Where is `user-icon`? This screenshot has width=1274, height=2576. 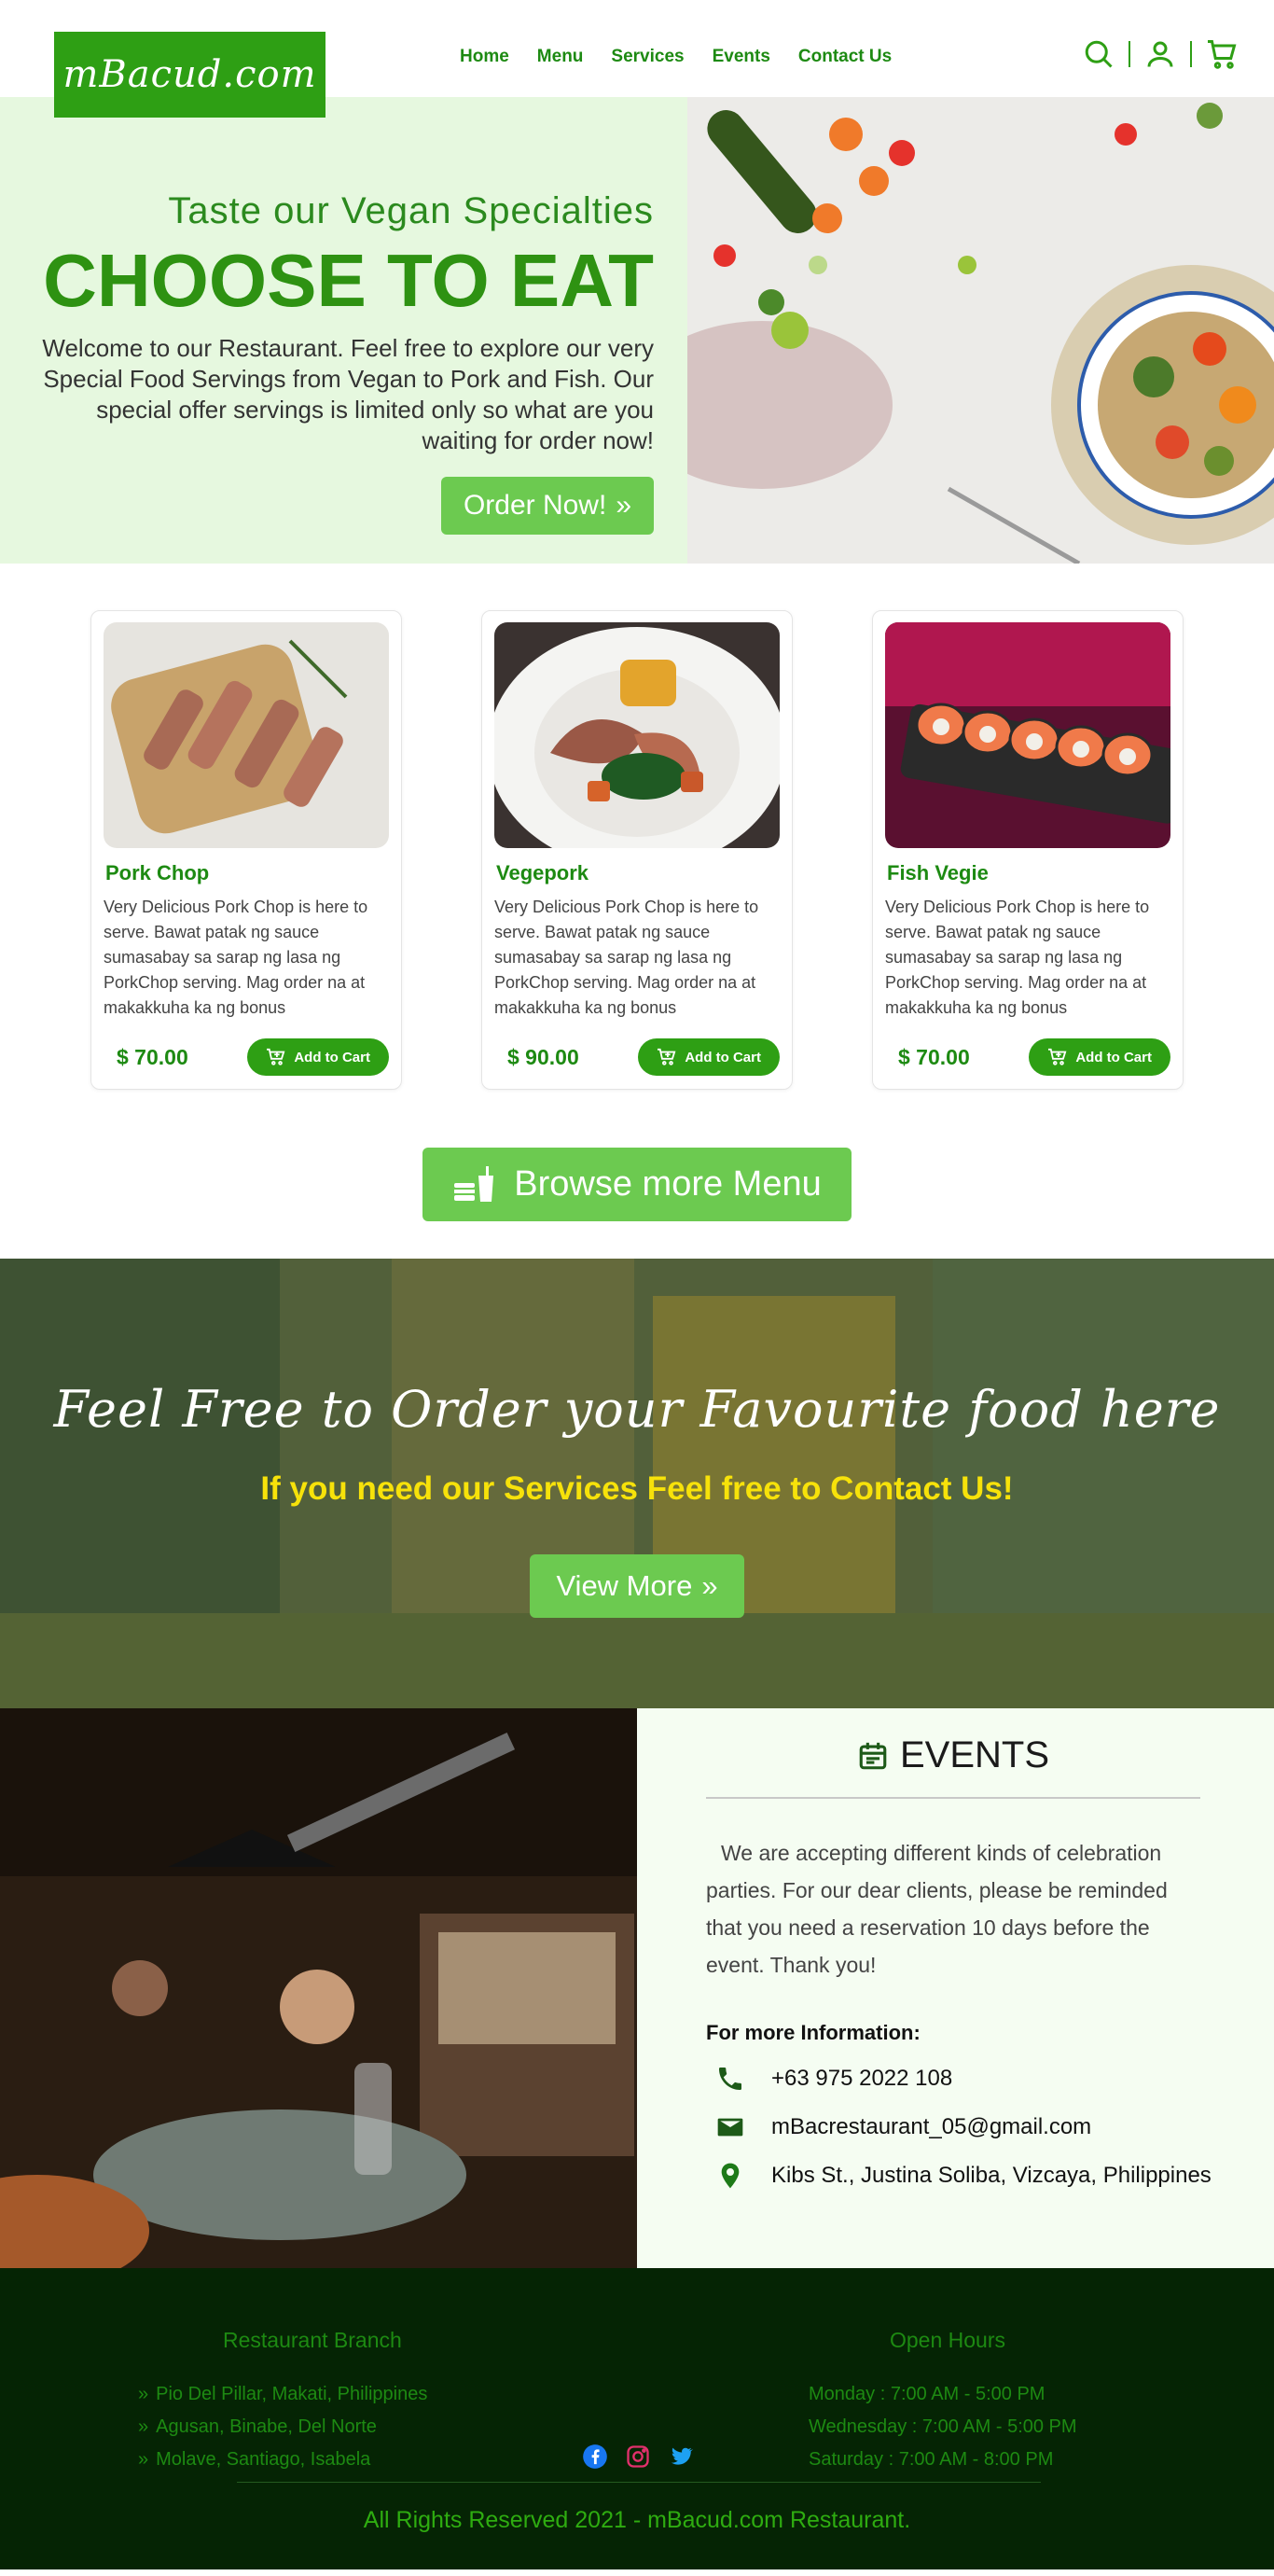 user-icon is located at coordinates (1160, 54).